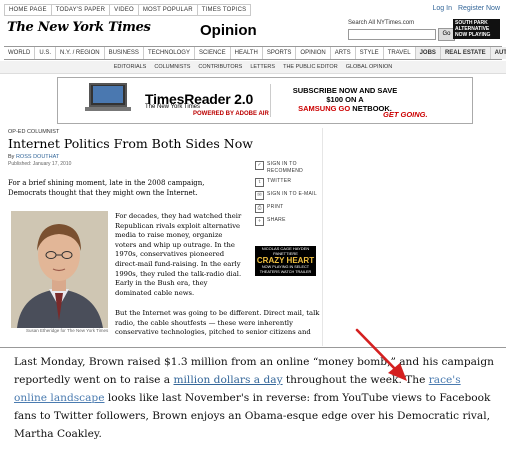 The image size is (506, 453). What do you see at coordinates (292, 194) in the screenshot?
I see `tool-email-label: SIGN IN TO E-MAIL` at bounding box center [292, 194].